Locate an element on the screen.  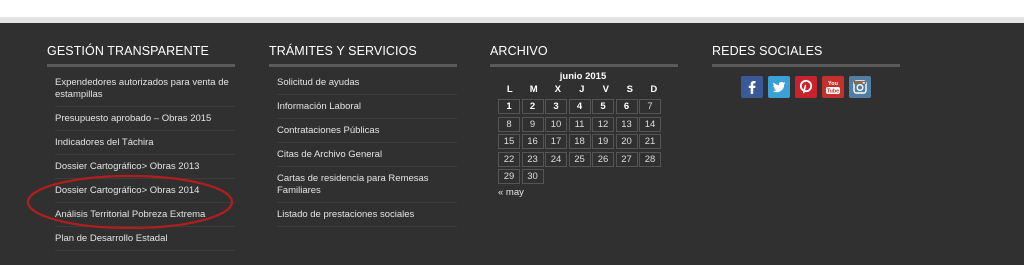
calendar-day: 4 is located at coordinates (579, 106).